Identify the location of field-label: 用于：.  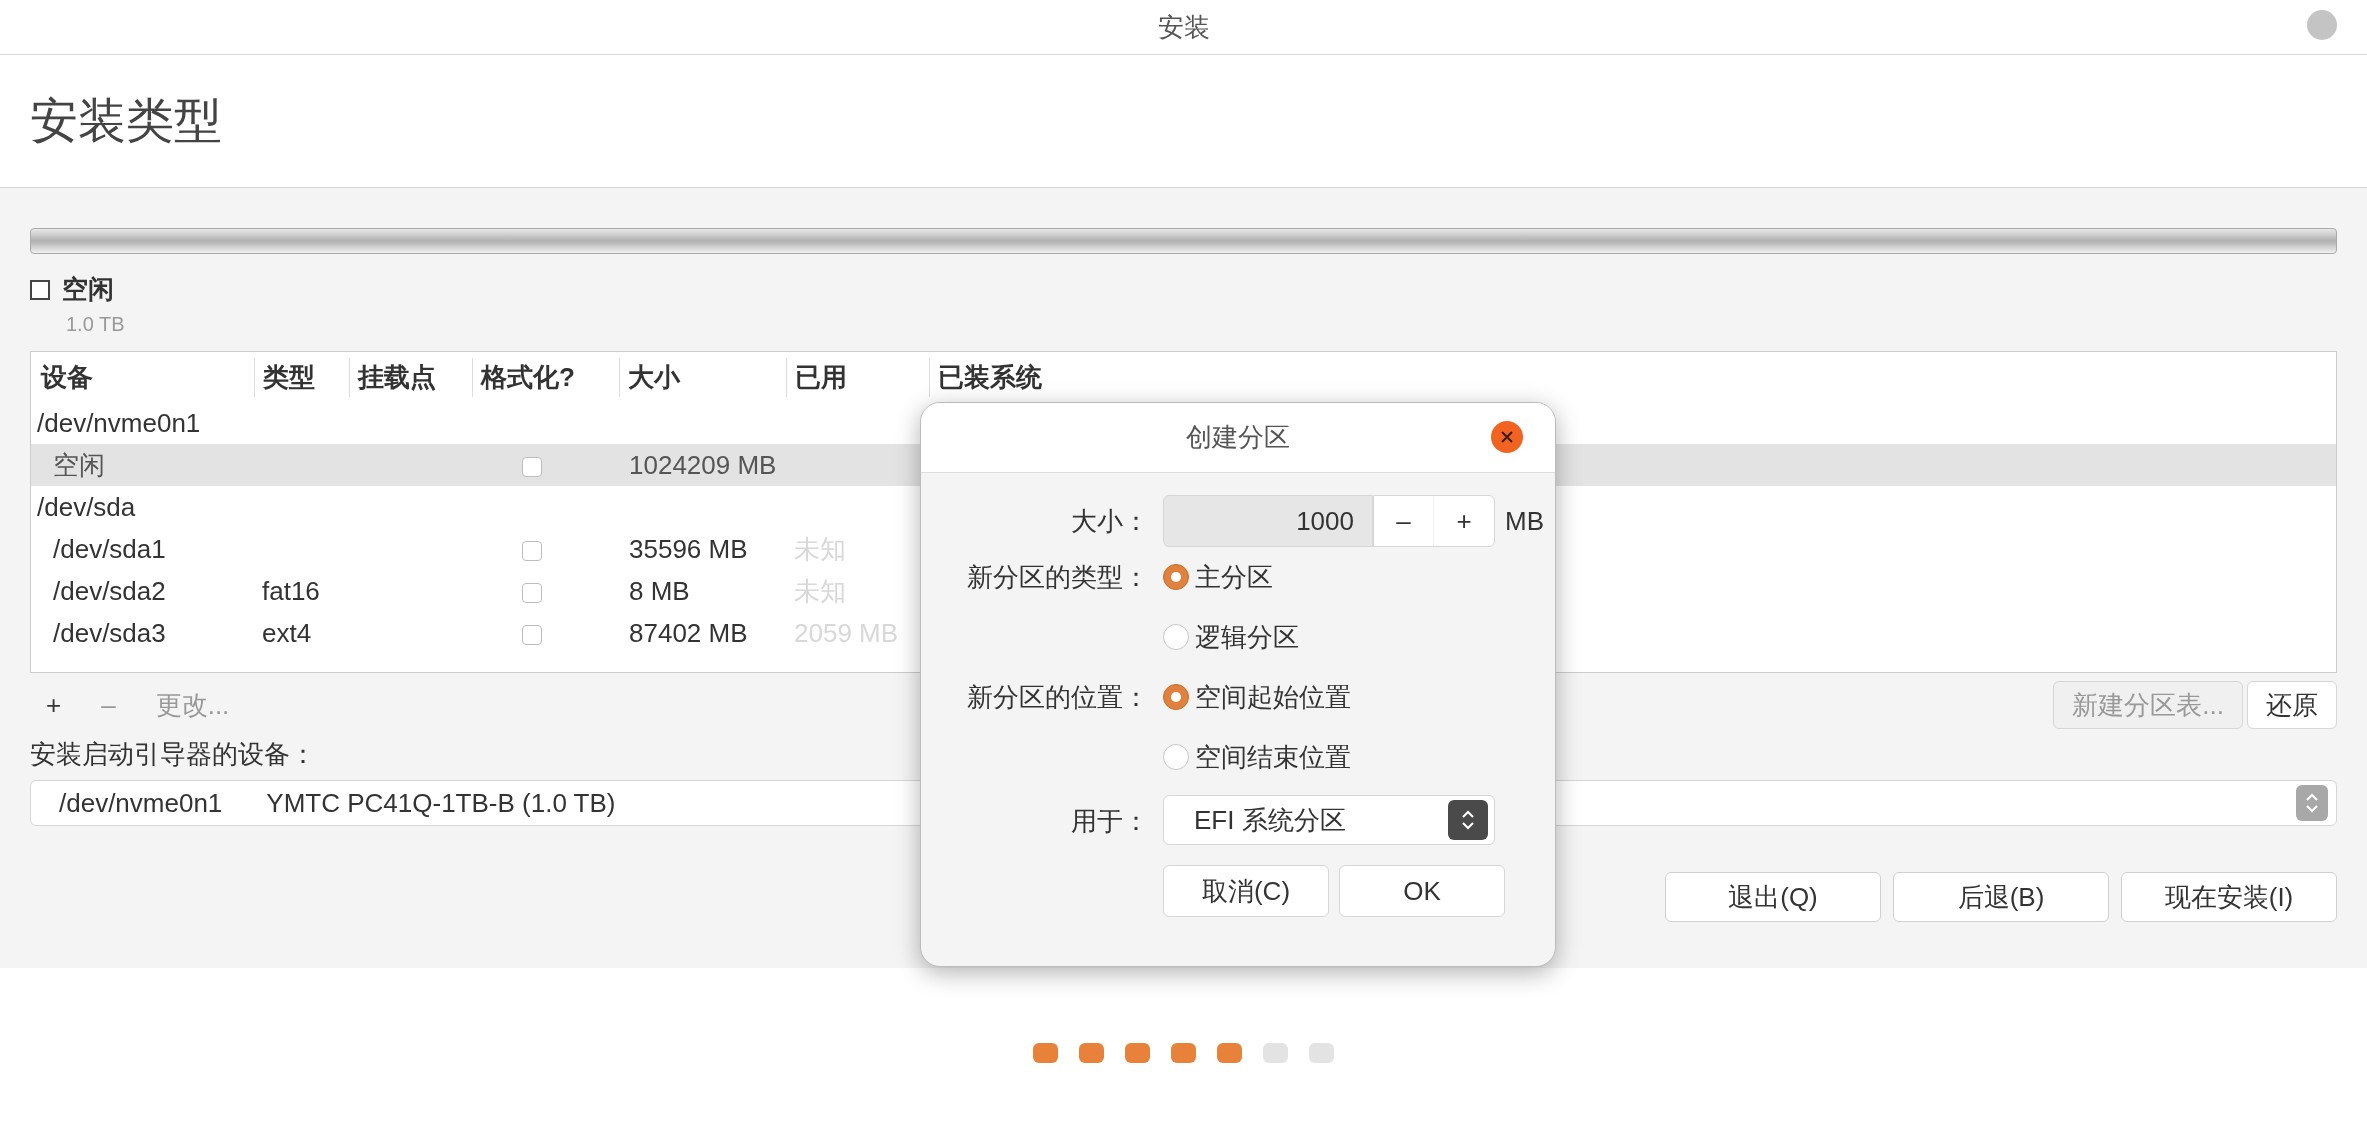
(1109, 821).